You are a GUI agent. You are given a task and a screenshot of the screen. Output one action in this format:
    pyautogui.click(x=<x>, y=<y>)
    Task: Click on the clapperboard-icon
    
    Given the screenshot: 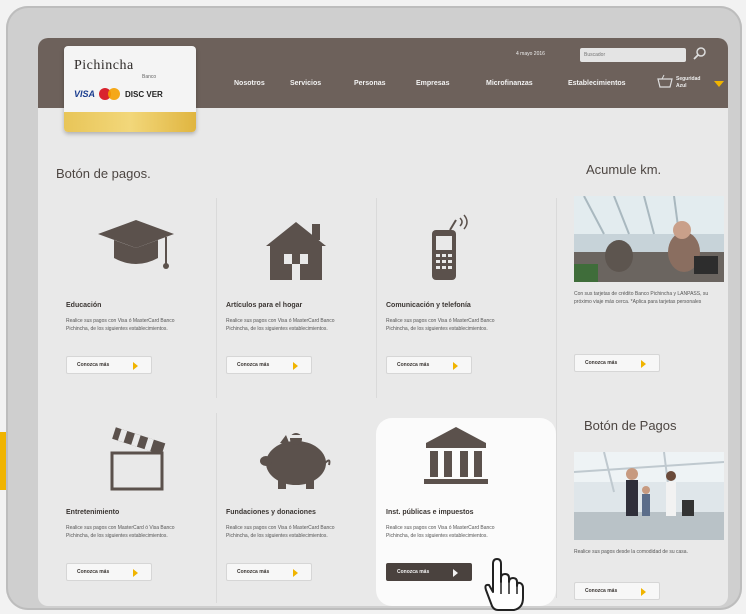 What is the action you would take?
    pyautogui.click(x=138, y=459)
    